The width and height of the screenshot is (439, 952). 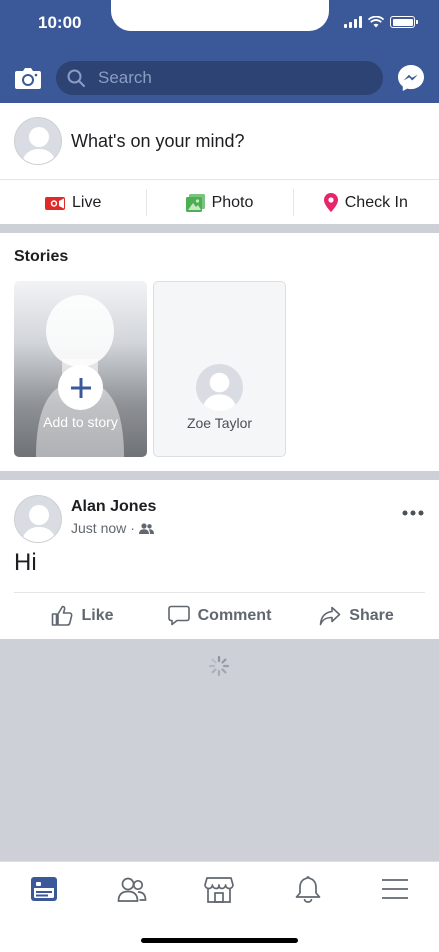 I want to click on post-author-name: Alan Jones, so click(x=113, y=507).